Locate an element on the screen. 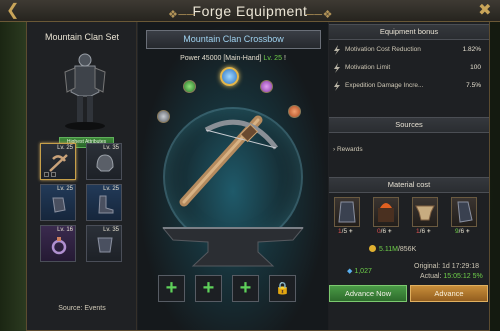 This screenshot has height=331, width=500. crossbow-item-icon is located at coordinates (228, 161).